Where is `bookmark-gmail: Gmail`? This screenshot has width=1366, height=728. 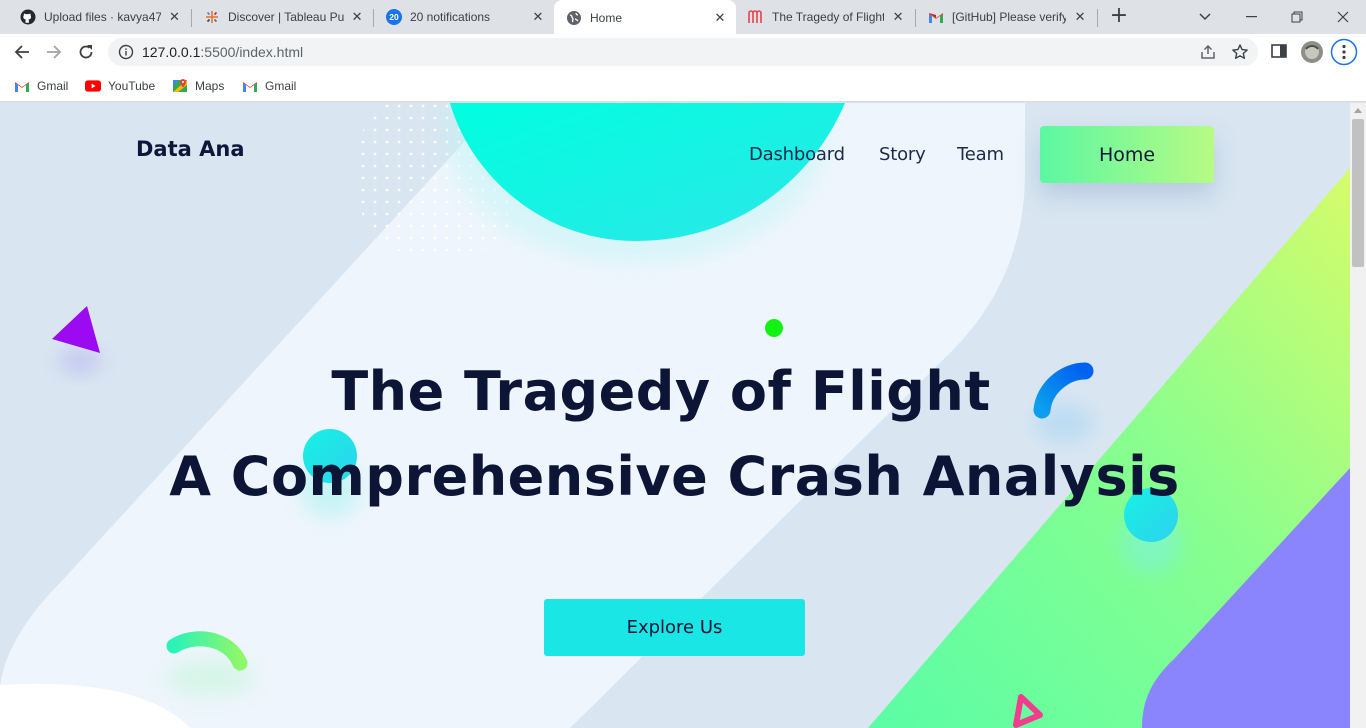
bookmark-gmail: Gmail is located at coordinates (41, 86).